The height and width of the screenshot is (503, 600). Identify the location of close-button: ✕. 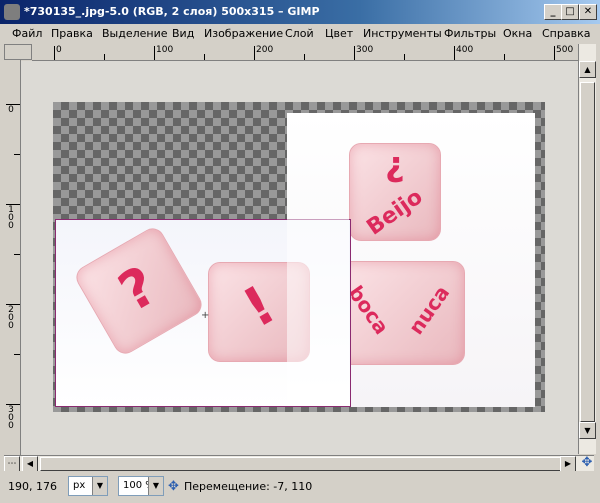
(588, 12).